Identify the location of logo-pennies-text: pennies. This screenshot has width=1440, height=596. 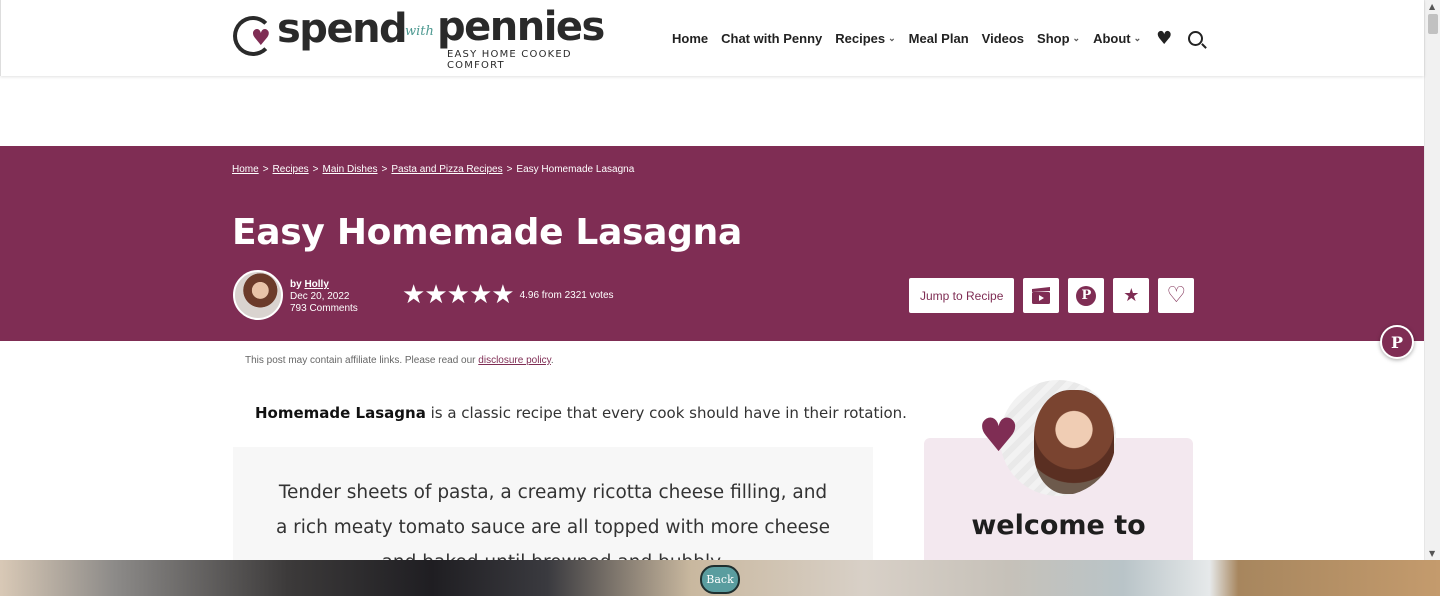
(521, 27).